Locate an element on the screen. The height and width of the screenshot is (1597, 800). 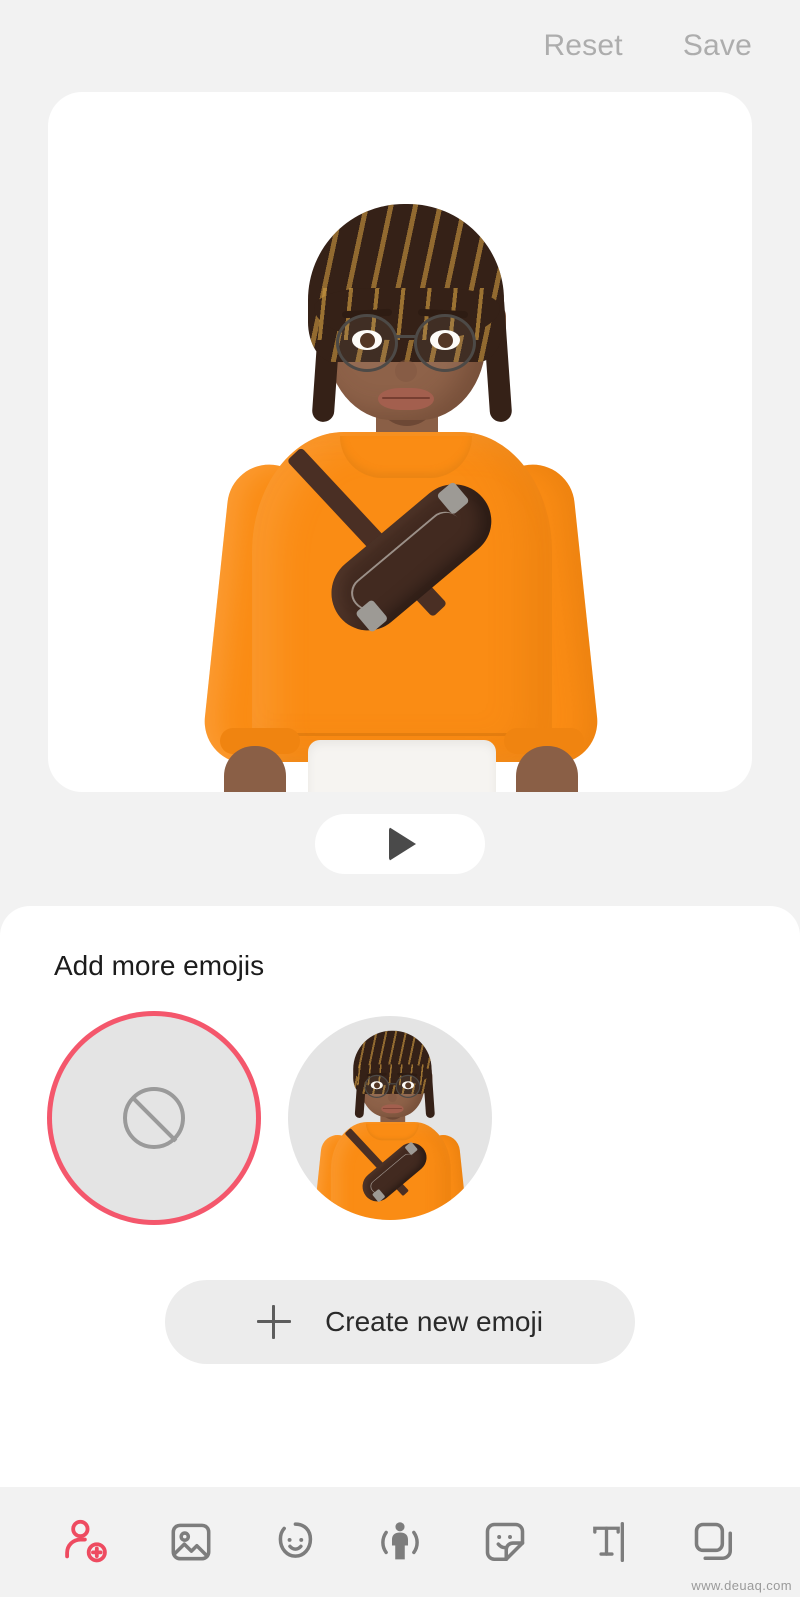
save-button: Save is located at coordinates (717, 46).